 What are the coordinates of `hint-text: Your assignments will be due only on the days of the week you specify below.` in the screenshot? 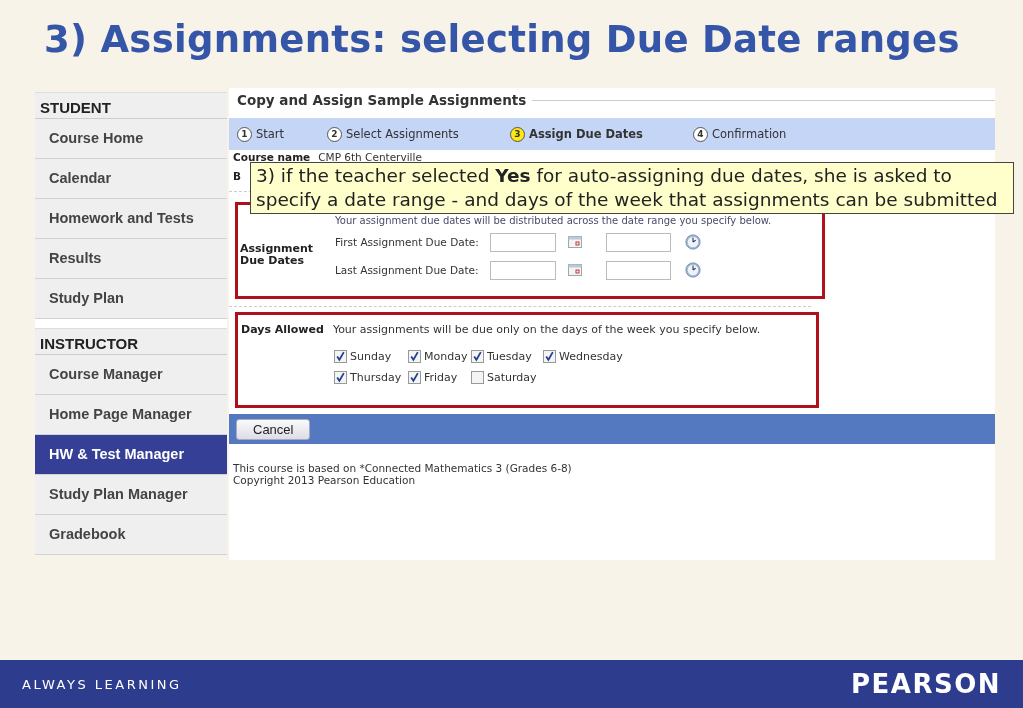 It's located at (546, 329).